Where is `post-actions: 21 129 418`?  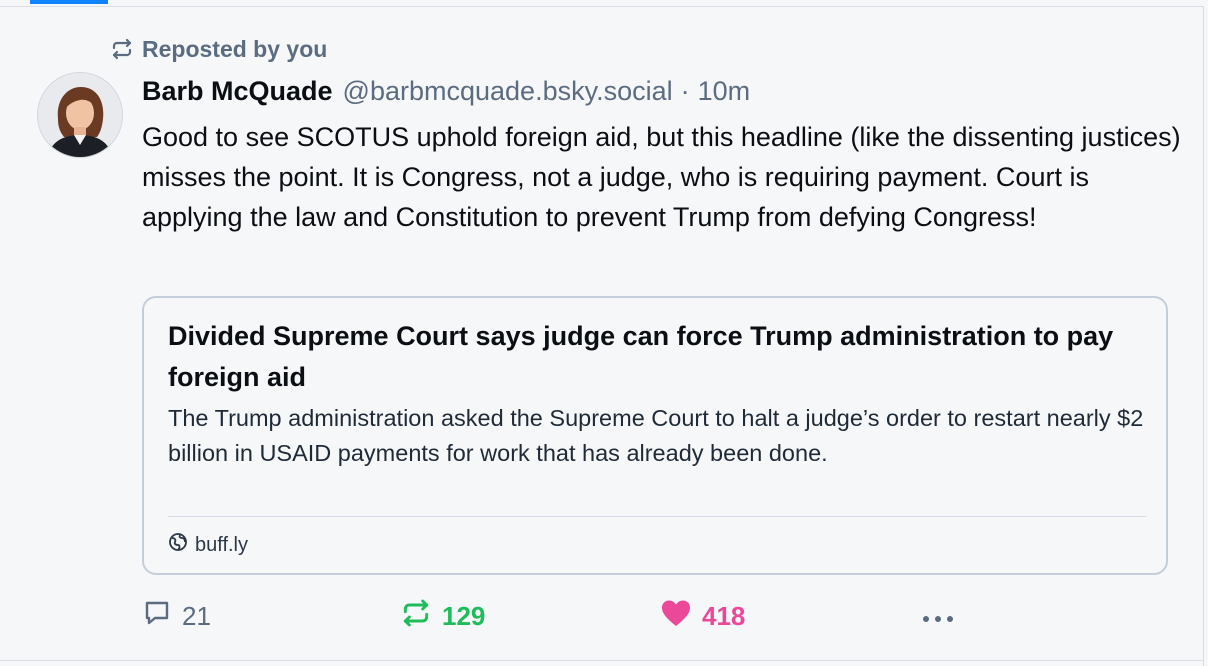 post-actions: 21 129 418 is located at coordinates (562, 616).